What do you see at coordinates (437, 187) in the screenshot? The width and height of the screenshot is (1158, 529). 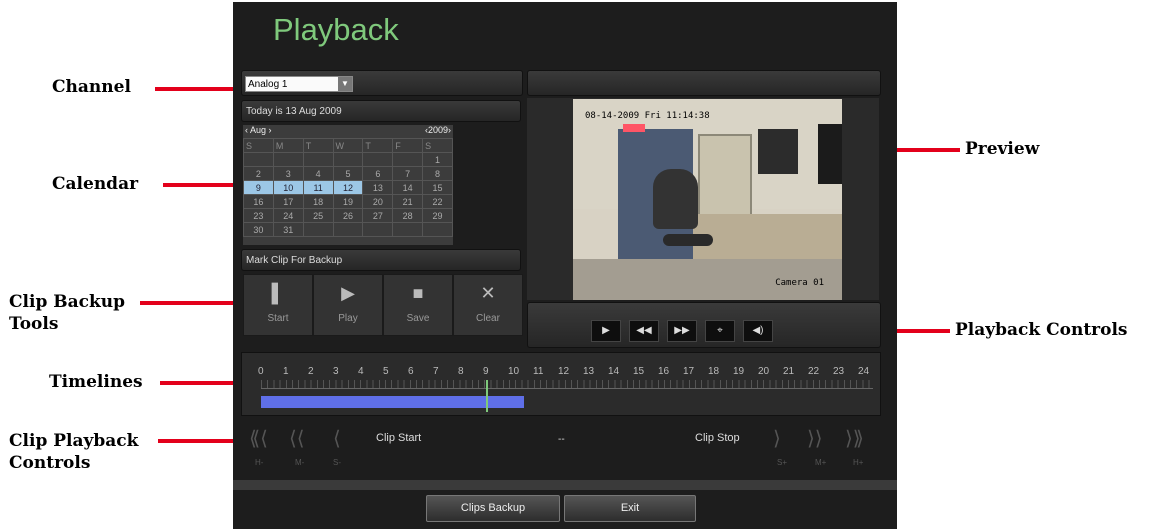 I see `calendar-day: 15` at bounding box center [437, 187].